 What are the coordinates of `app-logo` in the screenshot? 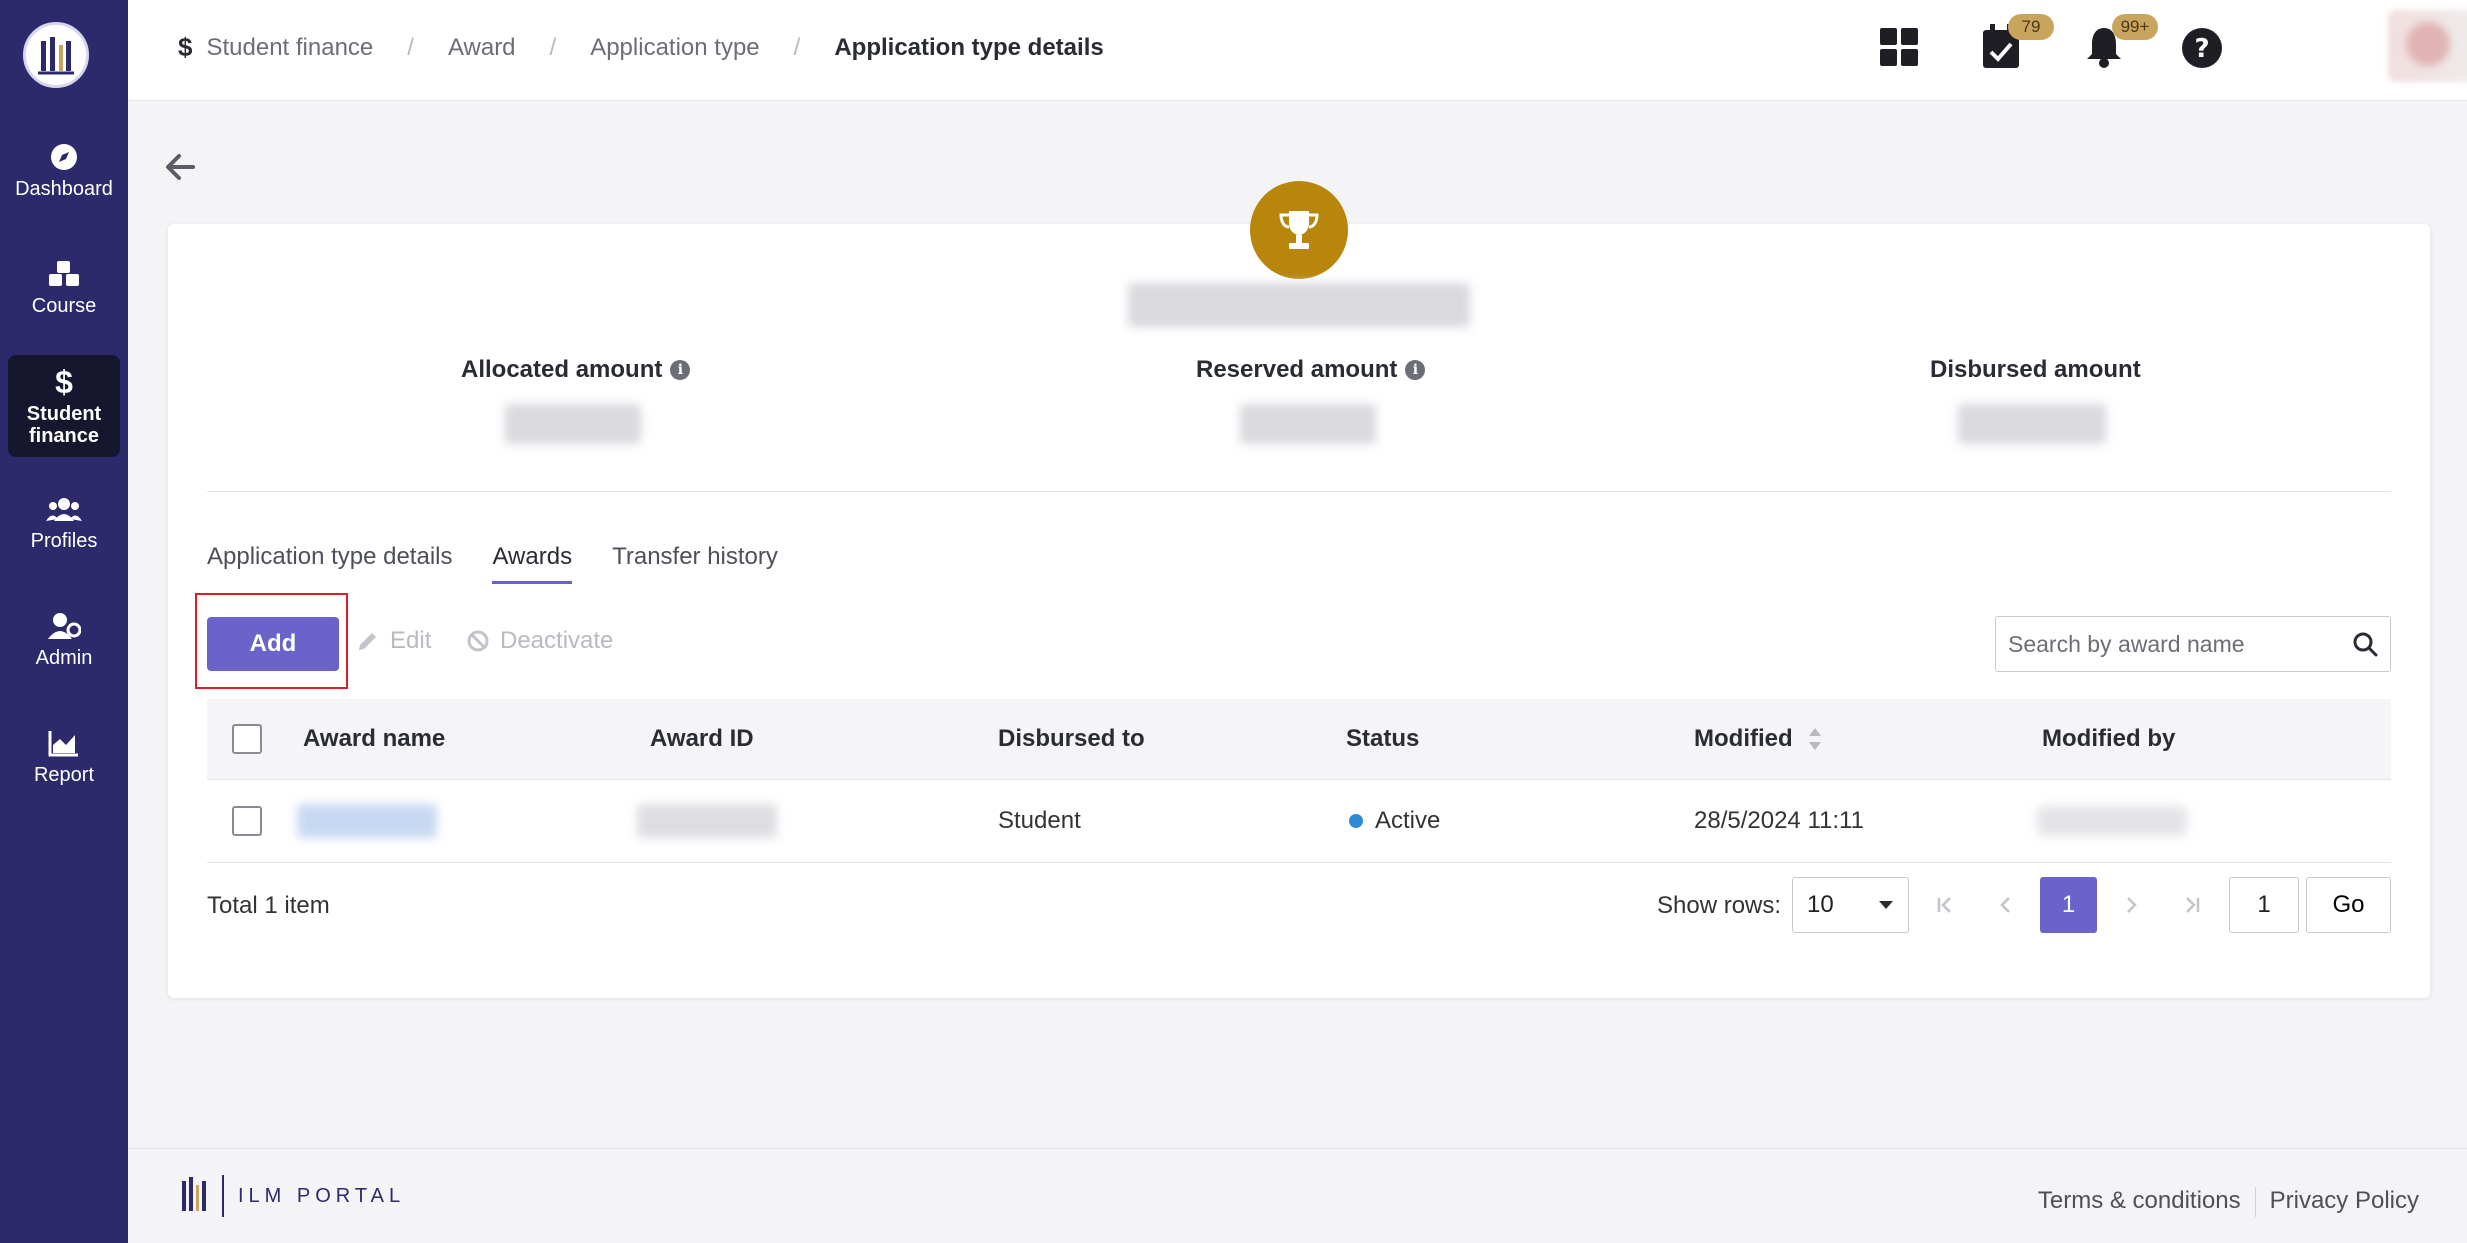 It's located at (56, 55).